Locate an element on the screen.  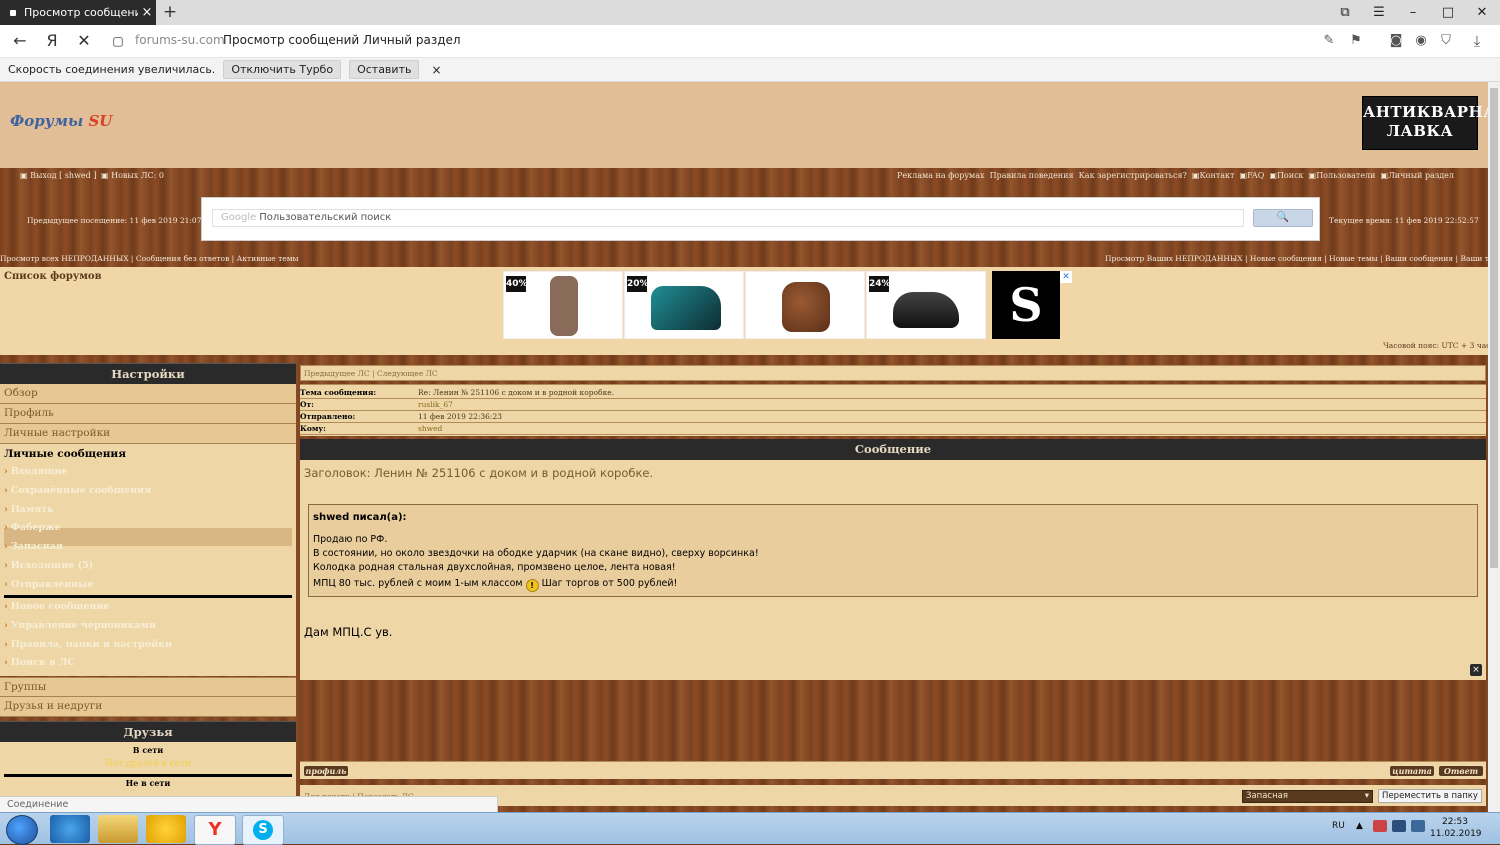
mail-agent-icon is located at coordinates (166, 829).